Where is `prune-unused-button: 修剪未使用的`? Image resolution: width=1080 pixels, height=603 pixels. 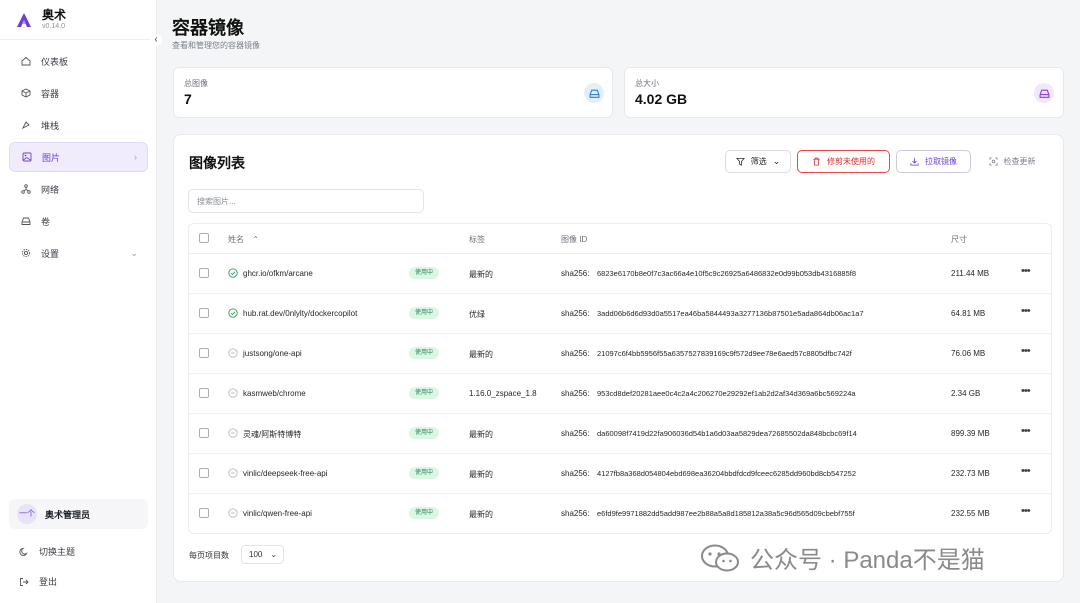
prune-unused-button: 修剪未使用的 is located at coordinates (843, 161).